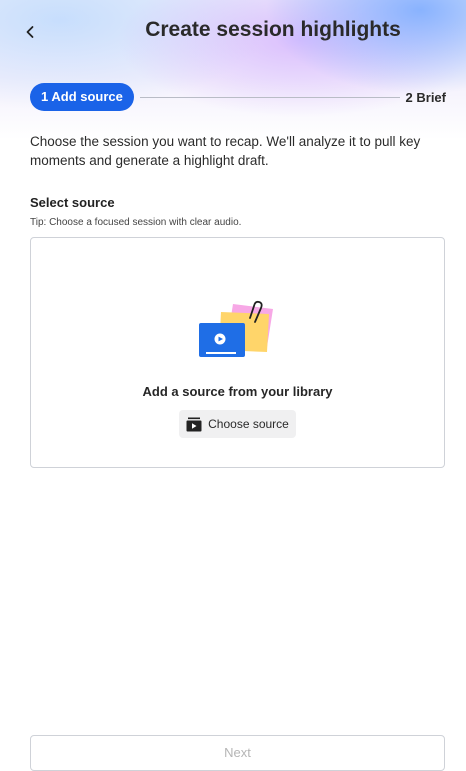 The width and height of the screenshot is (466, 771). What do you see at coordinates (248, 424) in the screenshot?
I see `choose-source-label: Choose source` at bounding box center [248, 424].